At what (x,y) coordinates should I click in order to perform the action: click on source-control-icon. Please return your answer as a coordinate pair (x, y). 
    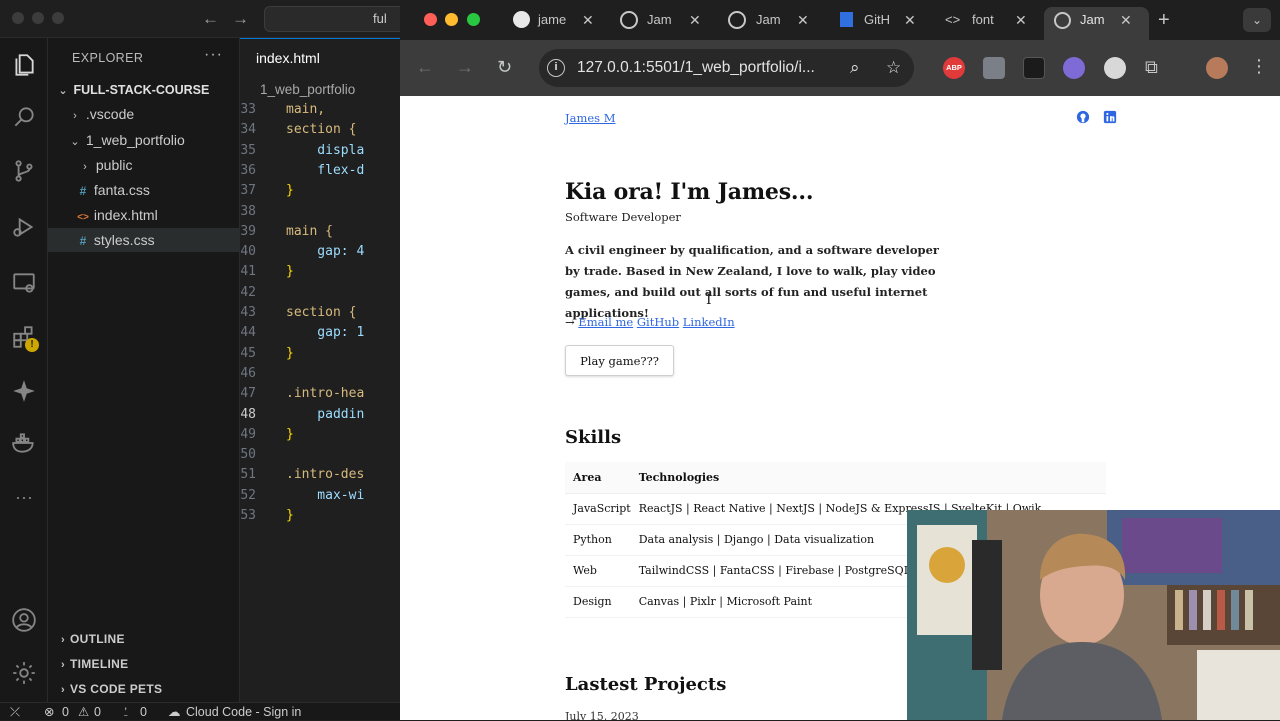
    Looking at the image, I should click on (24, 171).